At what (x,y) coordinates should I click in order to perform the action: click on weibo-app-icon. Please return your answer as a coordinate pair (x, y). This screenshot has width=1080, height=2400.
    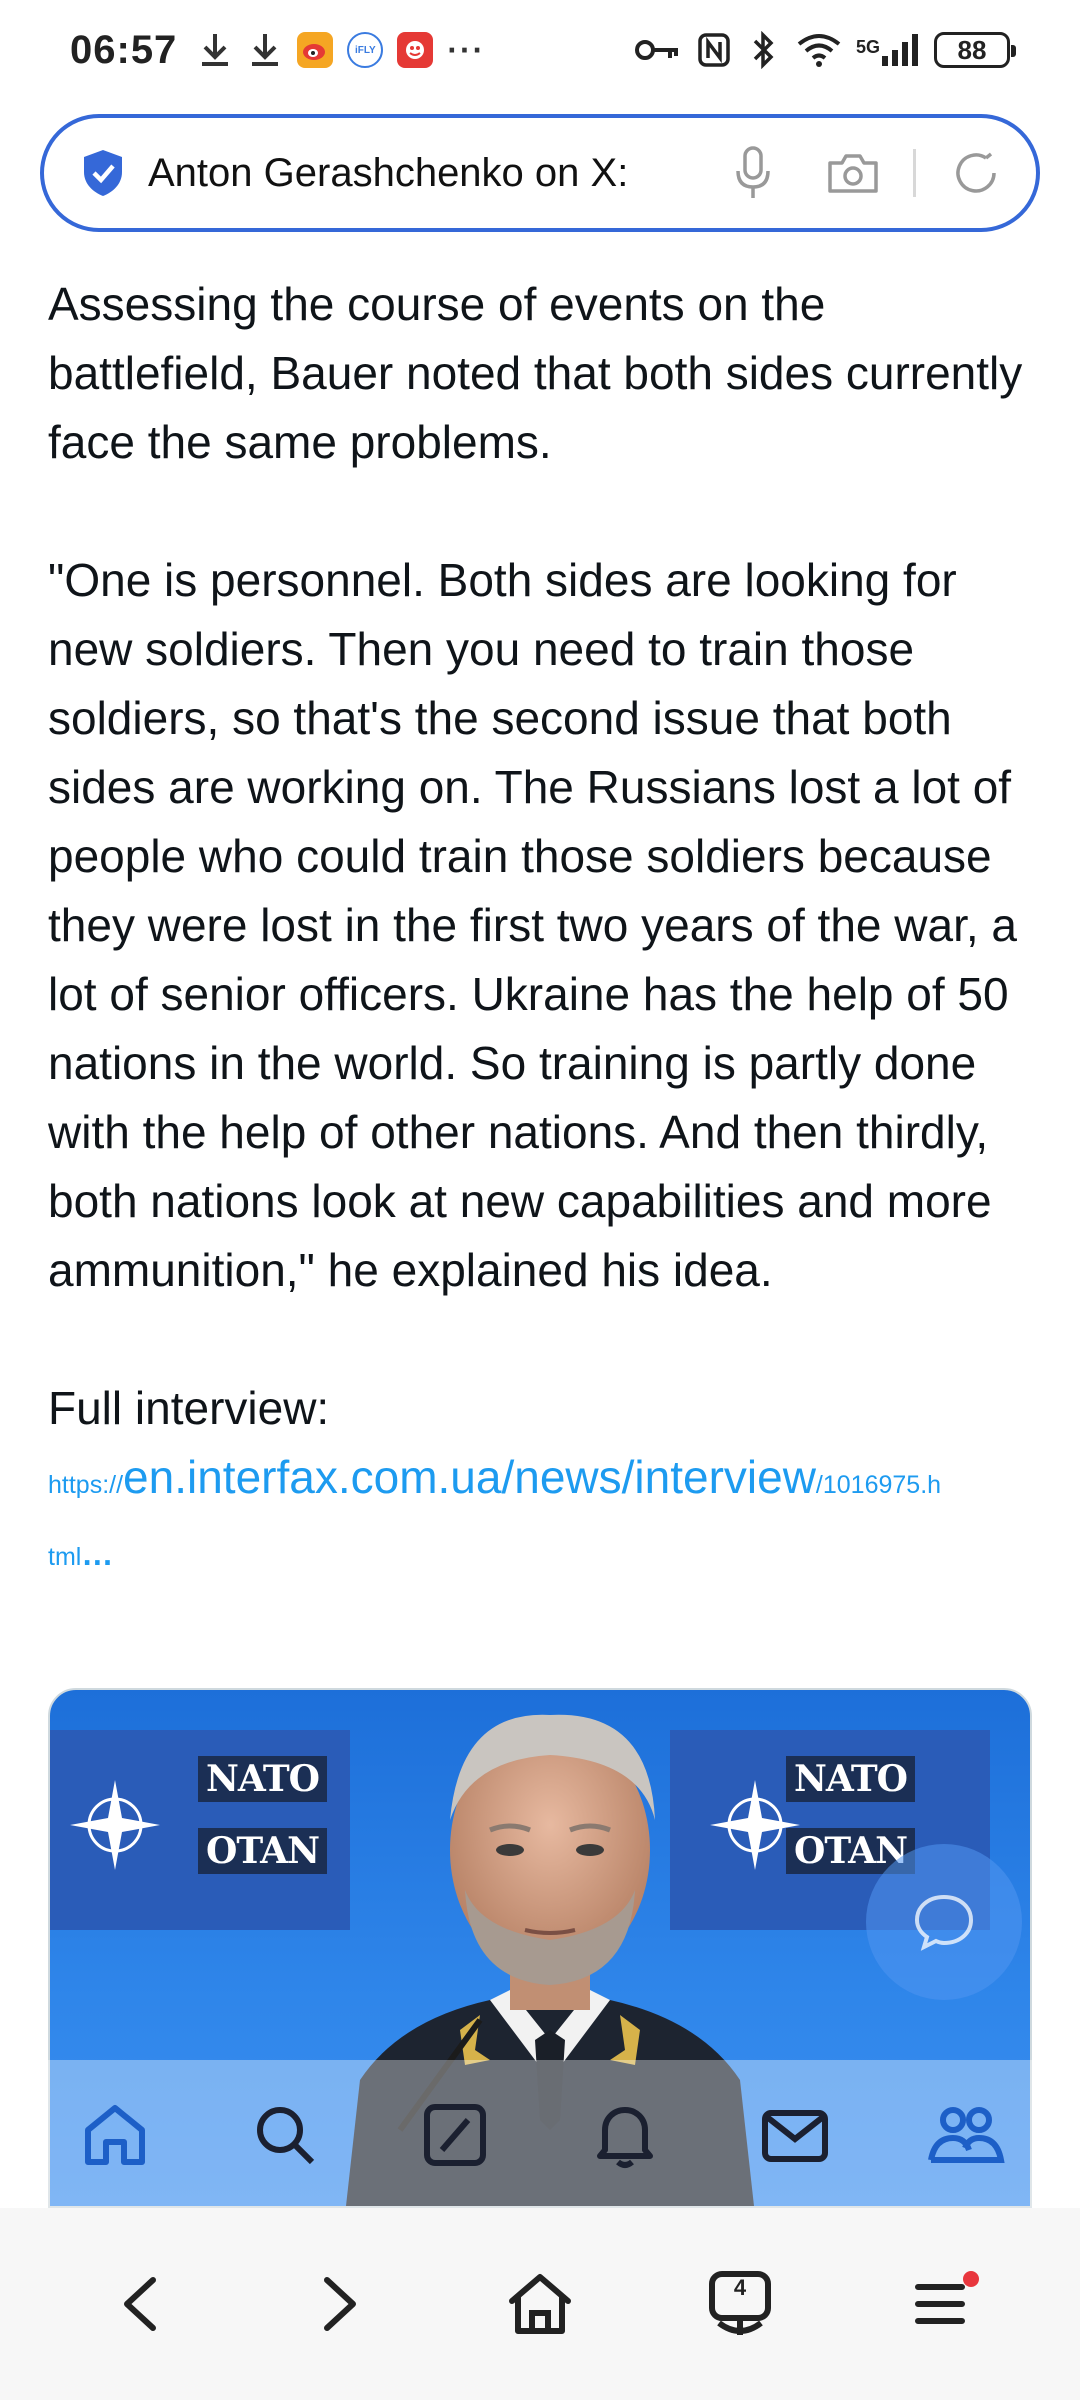
    Looking at the image, I should click on (315, 50).